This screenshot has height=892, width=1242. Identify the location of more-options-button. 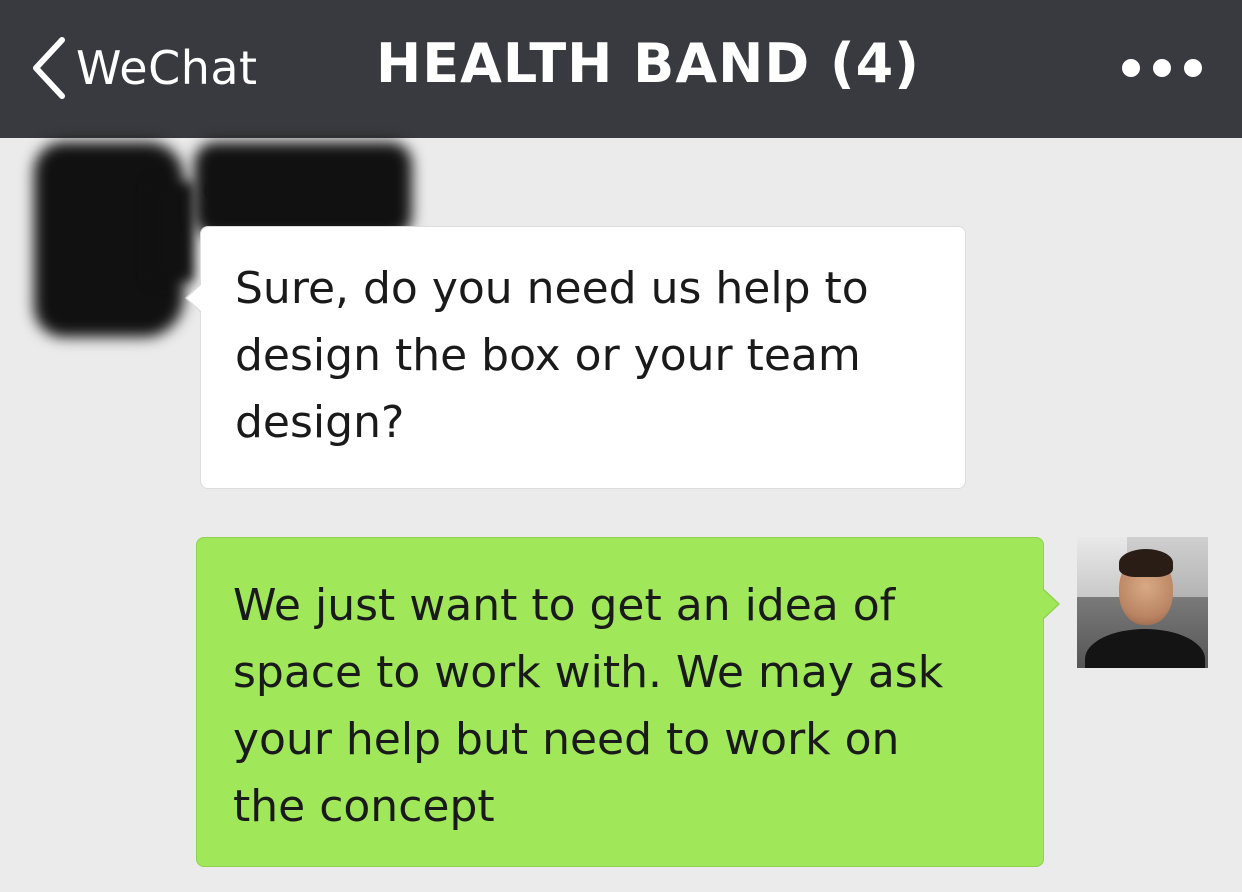
(1162, 68).